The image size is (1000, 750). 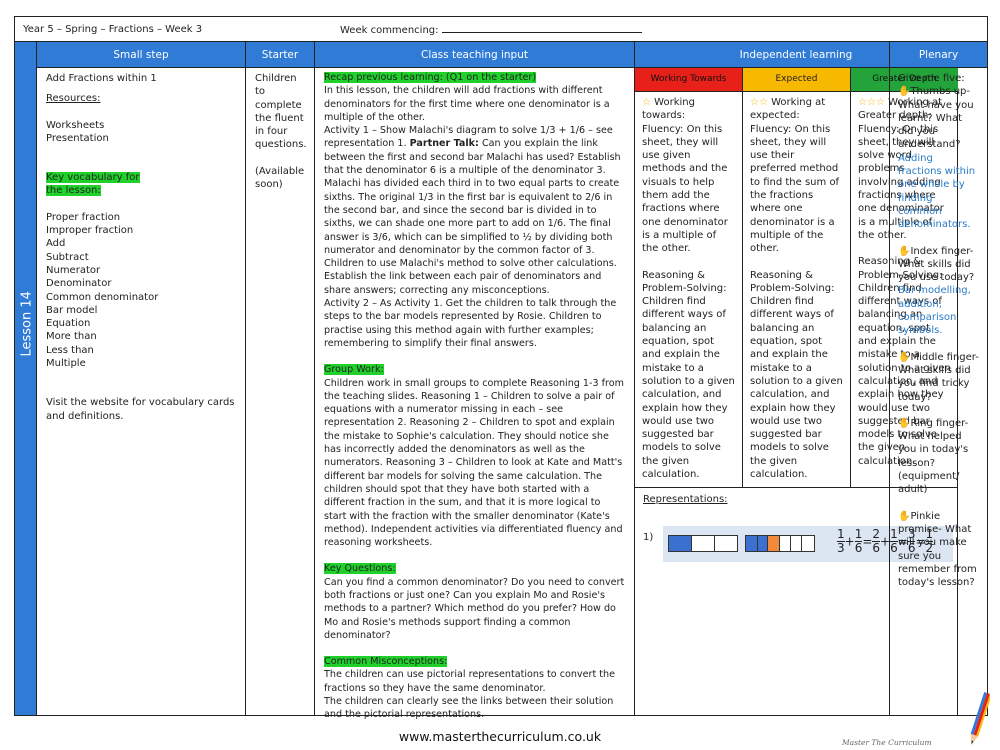 I want to click on group-work-label: Group Work:, so click(x=354, y=370).